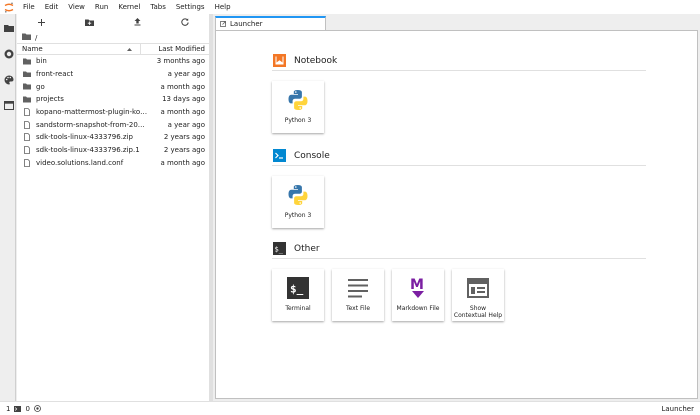 The width and height of the screenshot is (700, 415). Describe the element at coordinates (84, 137) in the screenshot. I see `file-name: sdk-tools-linux-4333796.zip` at that location.